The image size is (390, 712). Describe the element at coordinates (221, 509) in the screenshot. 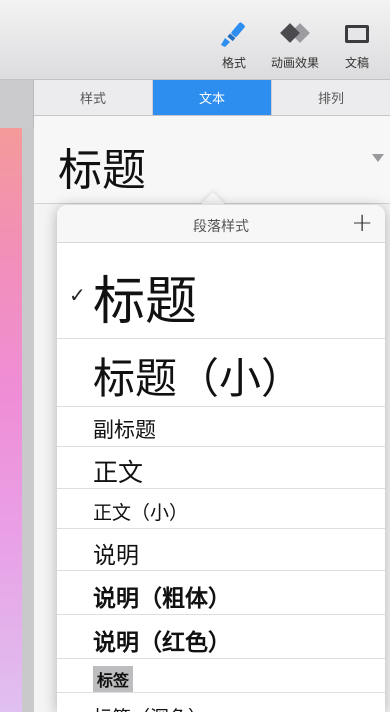

I see `style-item-body-small: 正文（小）` at that location.